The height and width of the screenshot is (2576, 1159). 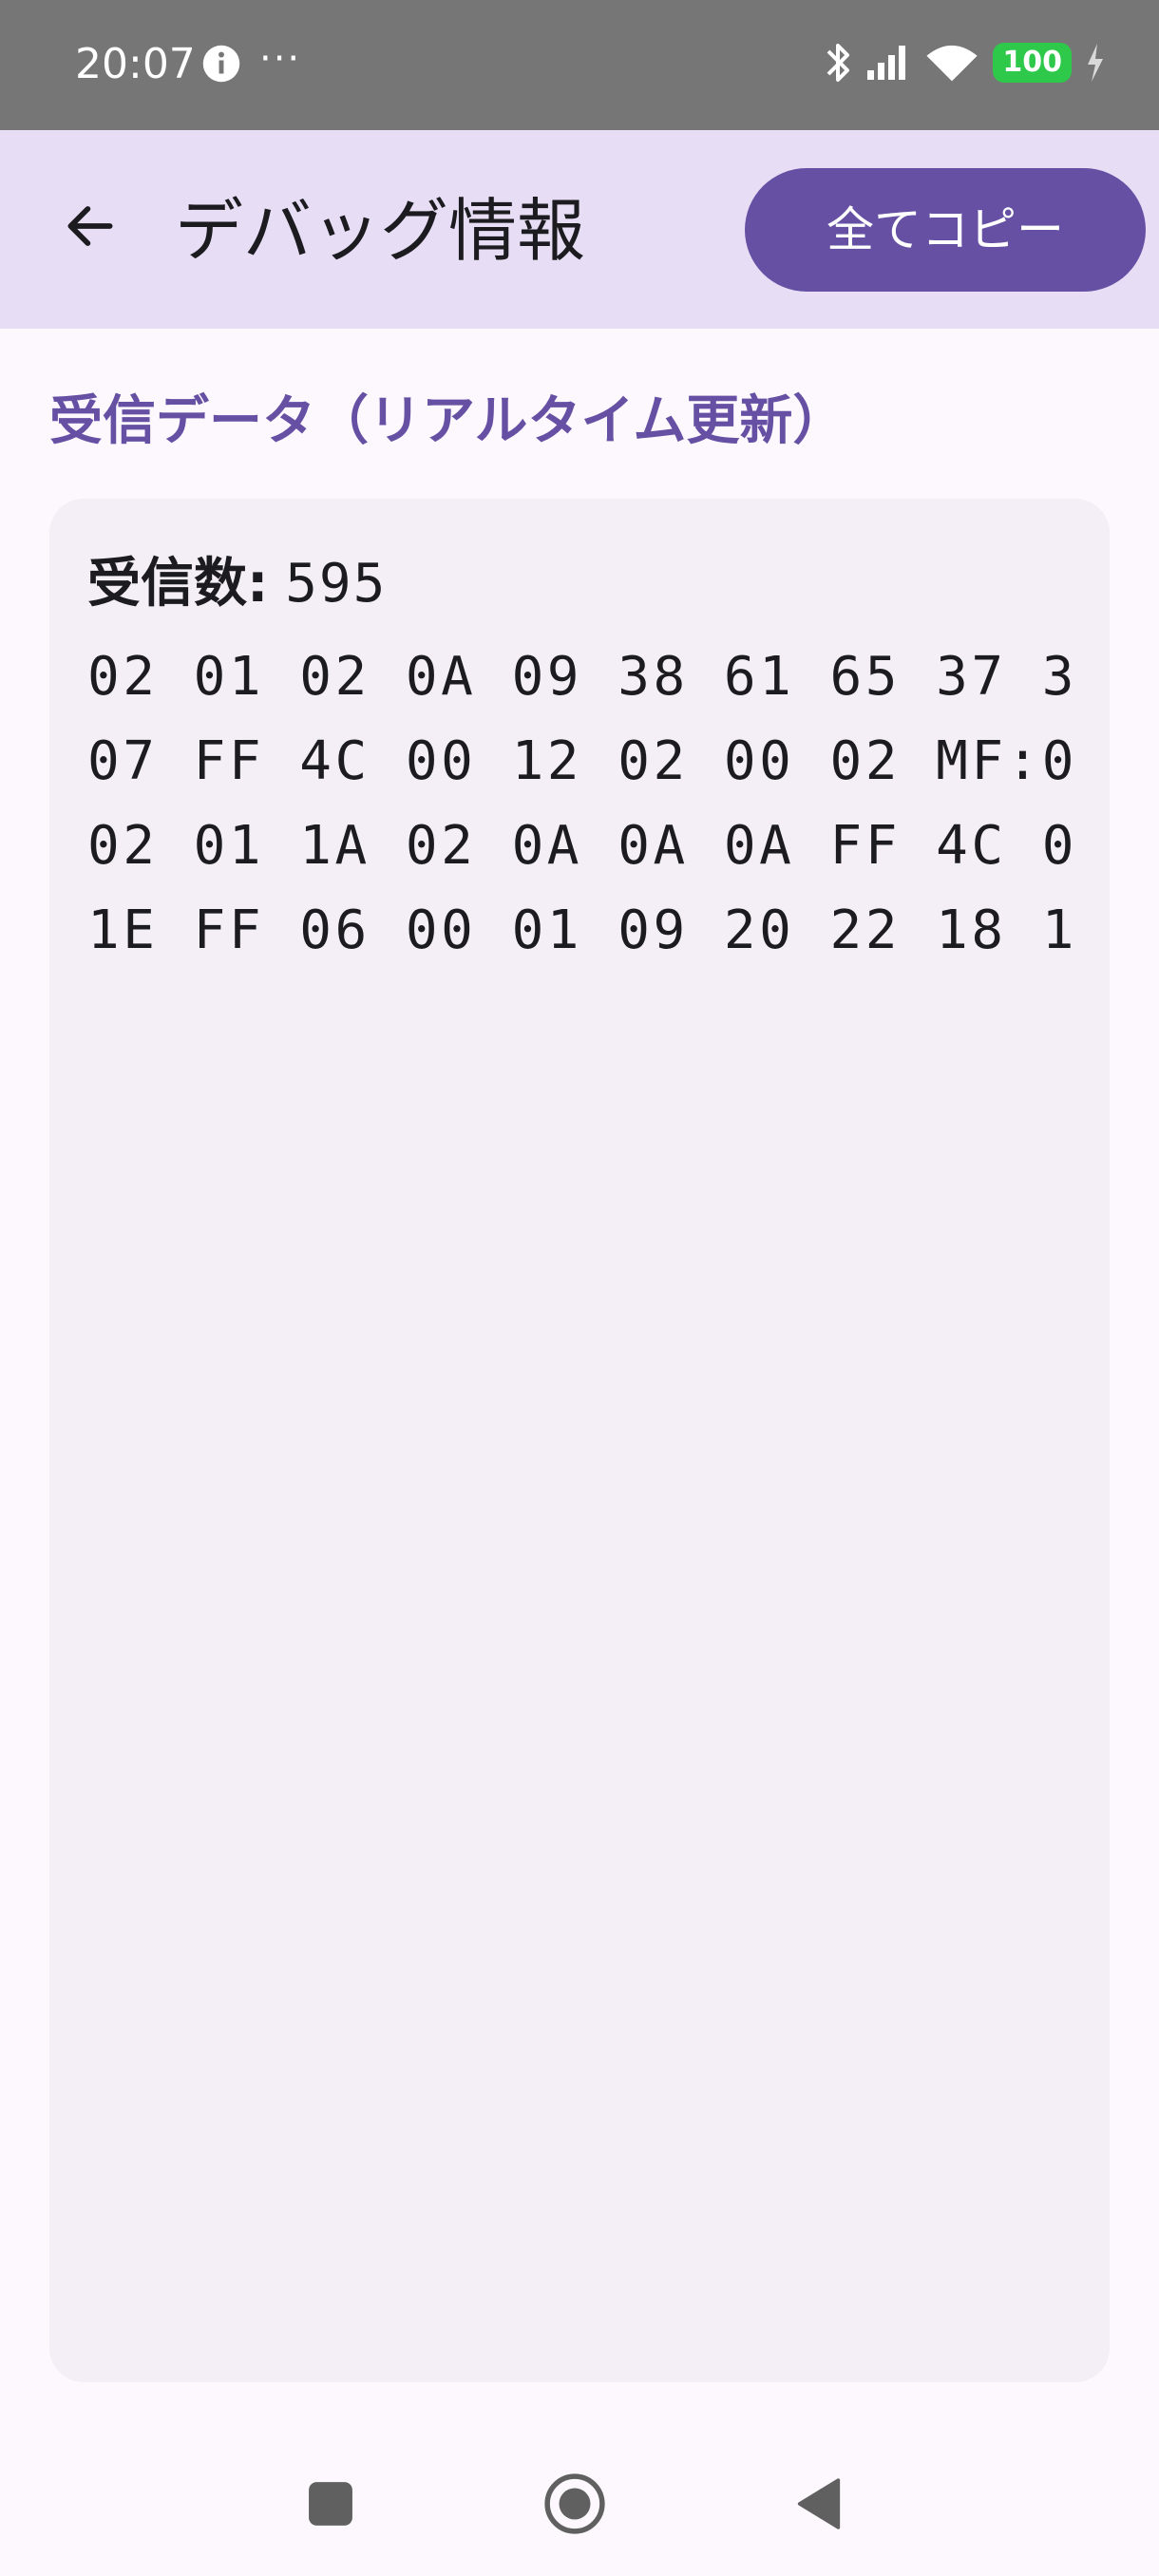 I want to click on copy-all-button: 全てコピー, so click(x=945, y=230).